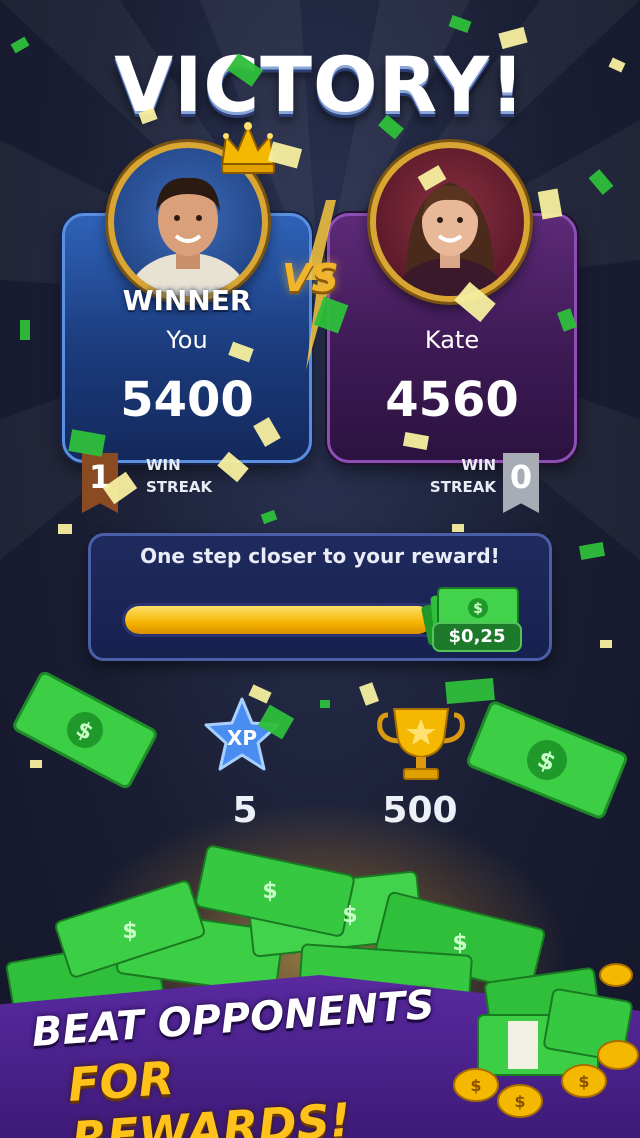  Describe the element at coordinates (452, 400) in the screenshot. I see `opponent-score: 4560` at that location.